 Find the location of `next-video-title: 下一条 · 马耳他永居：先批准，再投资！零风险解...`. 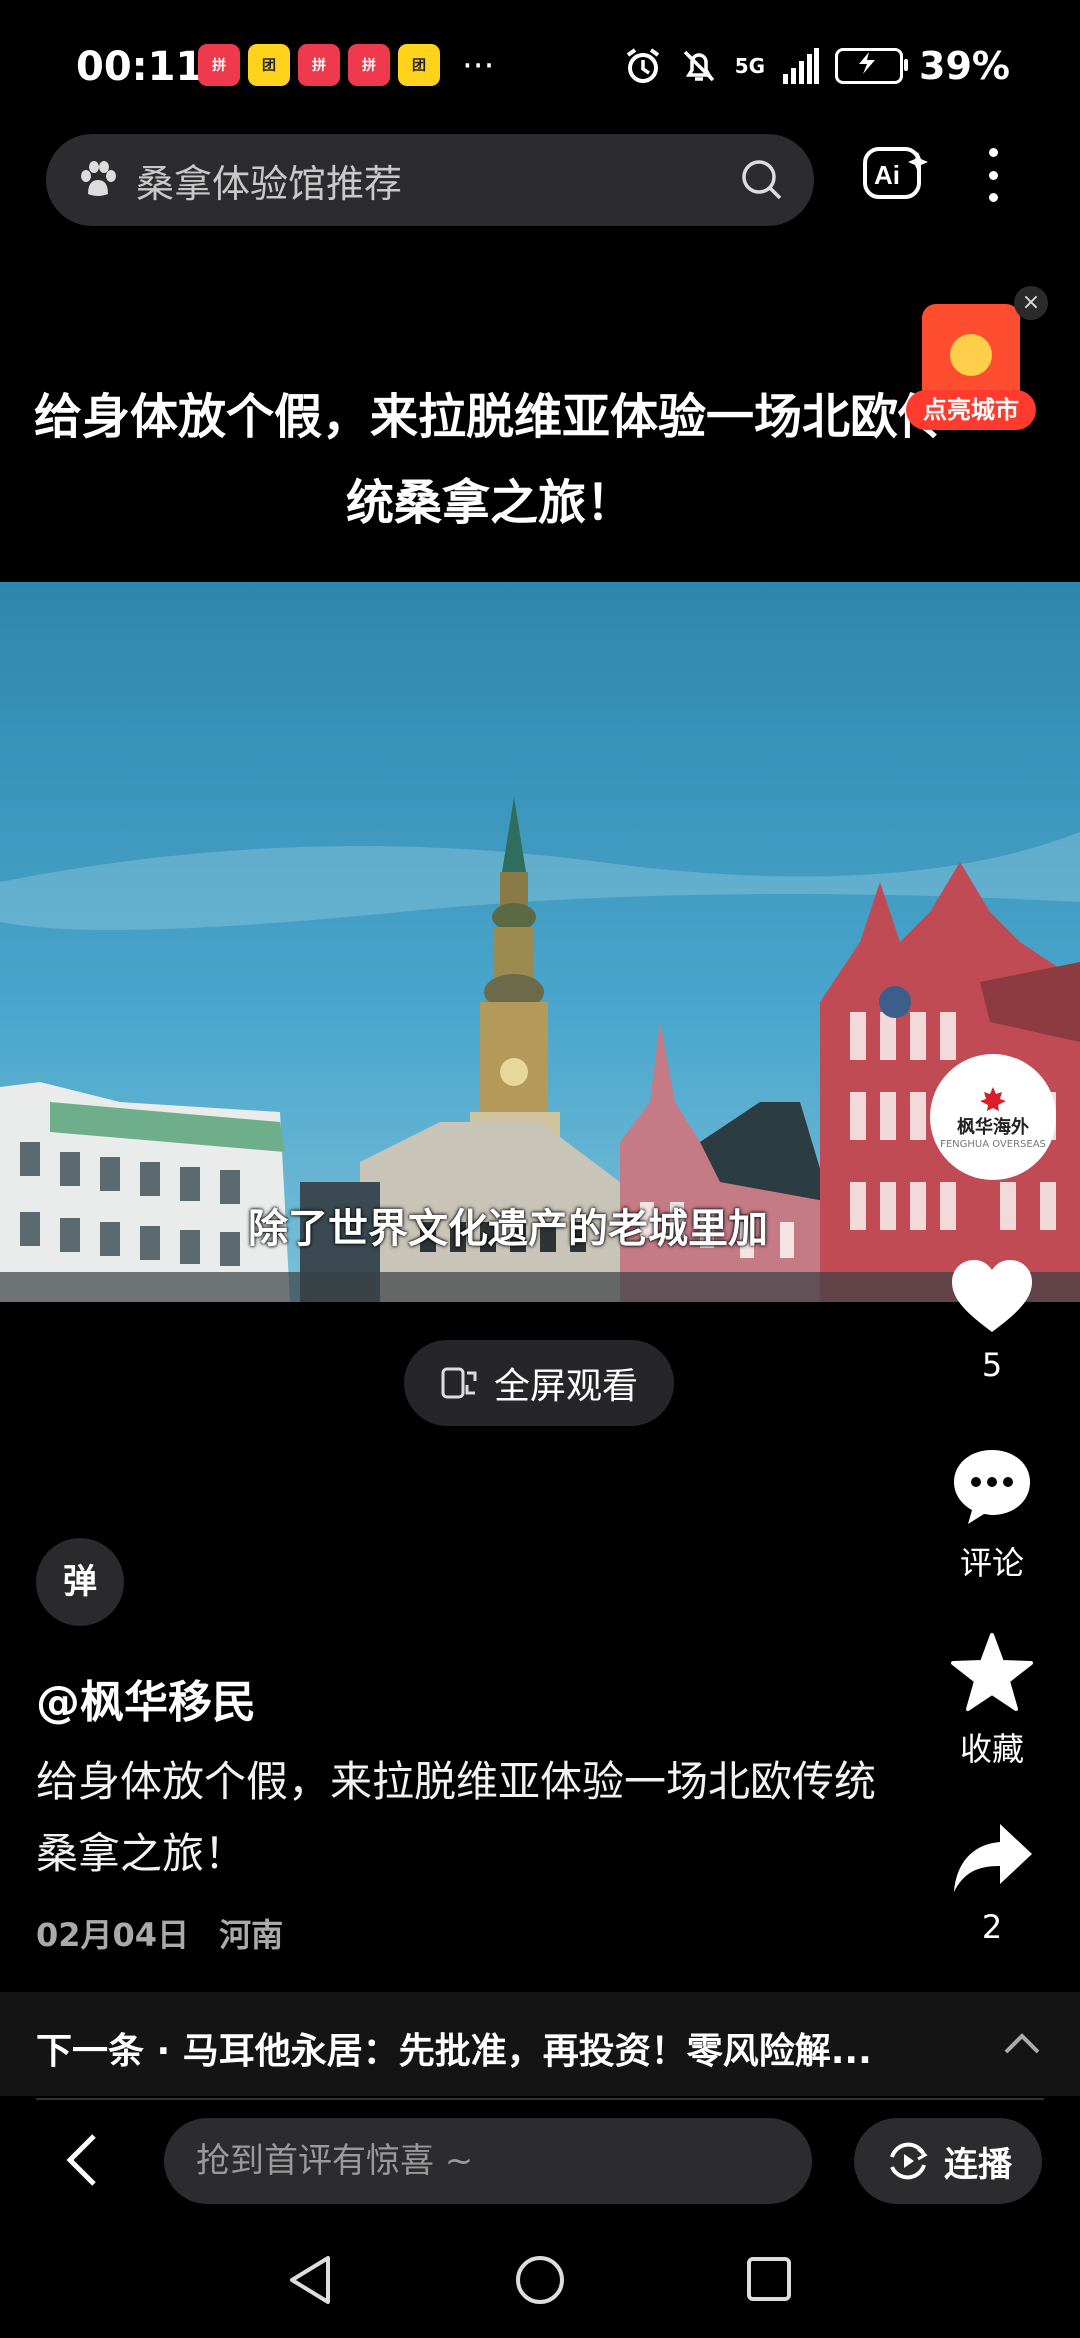

next-video-title: 下一条 · 马耳他永居：先批准，再投资！零风险解... is located at coordinates (454, 2048).